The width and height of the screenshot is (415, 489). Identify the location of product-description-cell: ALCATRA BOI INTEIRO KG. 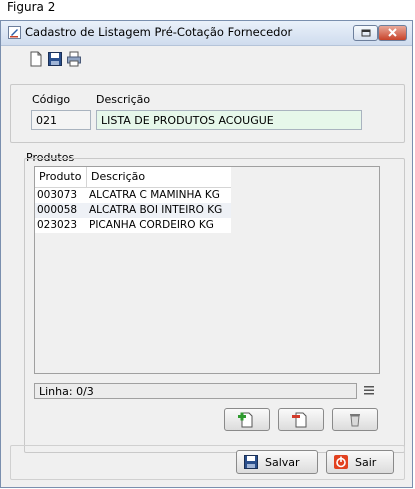
(156, 210).